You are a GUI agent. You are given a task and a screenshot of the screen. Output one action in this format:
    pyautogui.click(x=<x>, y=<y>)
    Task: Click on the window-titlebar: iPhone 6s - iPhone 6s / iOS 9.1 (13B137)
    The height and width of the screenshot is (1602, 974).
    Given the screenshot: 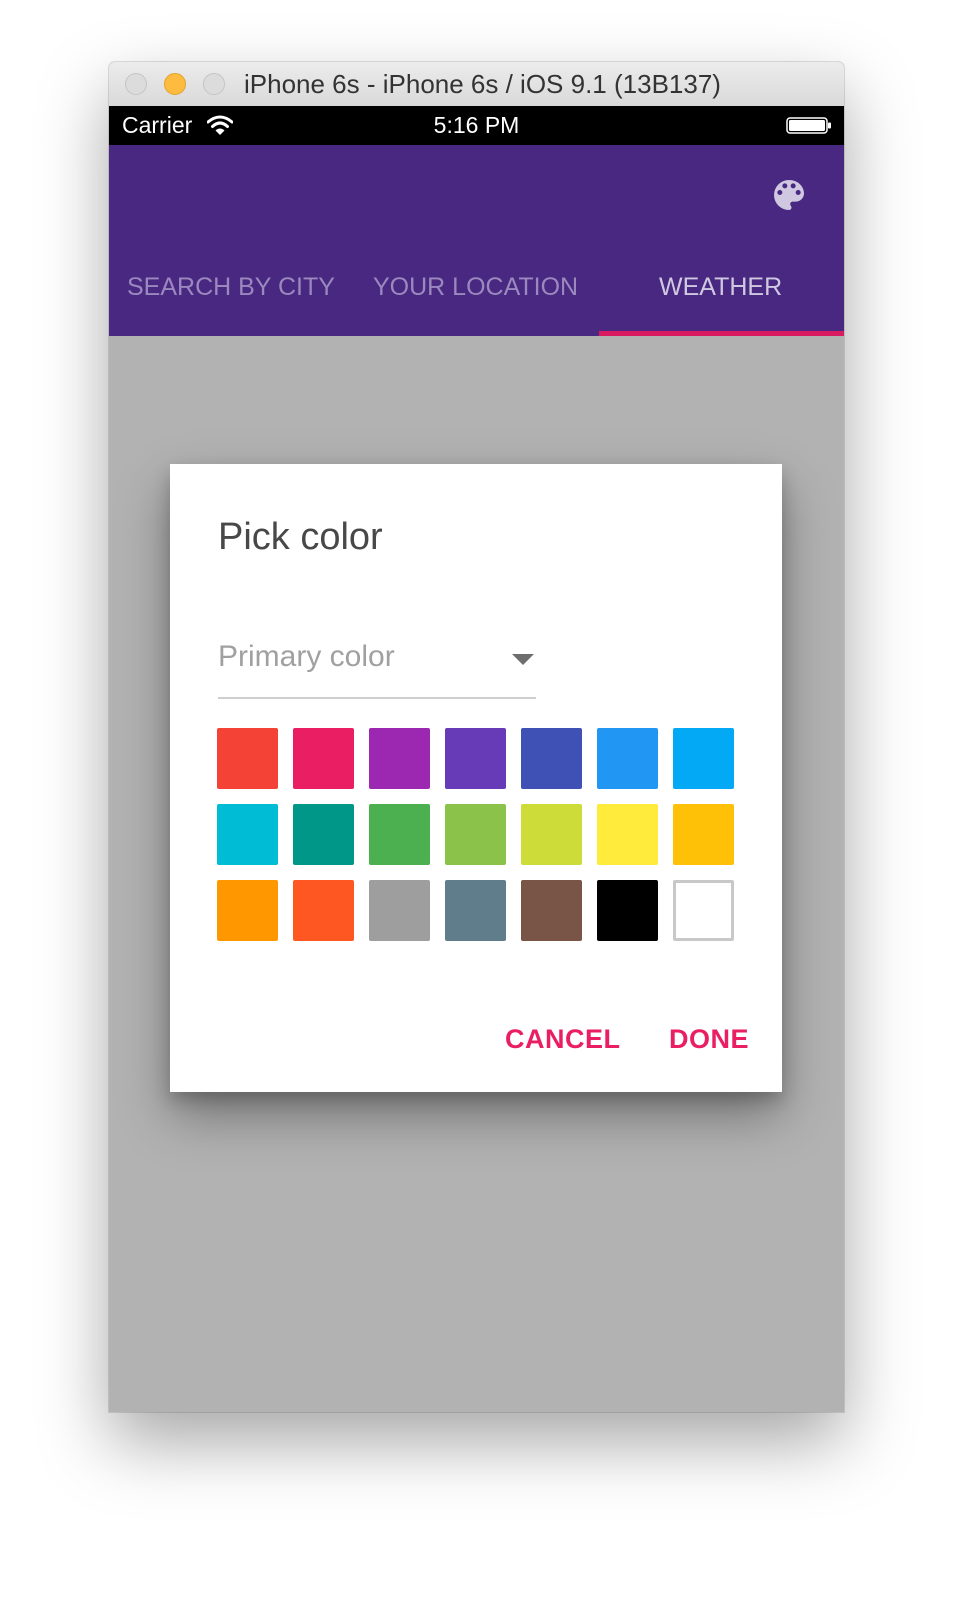 What is the action you would take?
    pyautogui.click(x=476, y=84)
    